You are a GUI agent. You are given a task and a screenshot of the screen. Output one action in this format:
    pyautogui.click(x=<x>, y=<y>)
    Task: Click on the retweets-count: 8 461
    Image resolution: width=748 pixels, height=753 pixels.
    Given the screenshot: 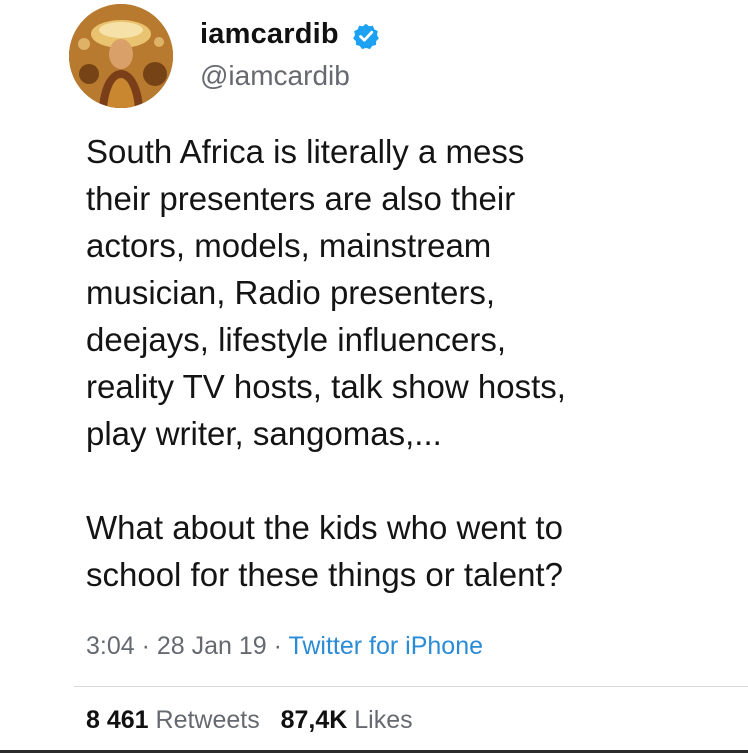 What is the action you would take?
    pyautogui.click(x=117, y=720)
    